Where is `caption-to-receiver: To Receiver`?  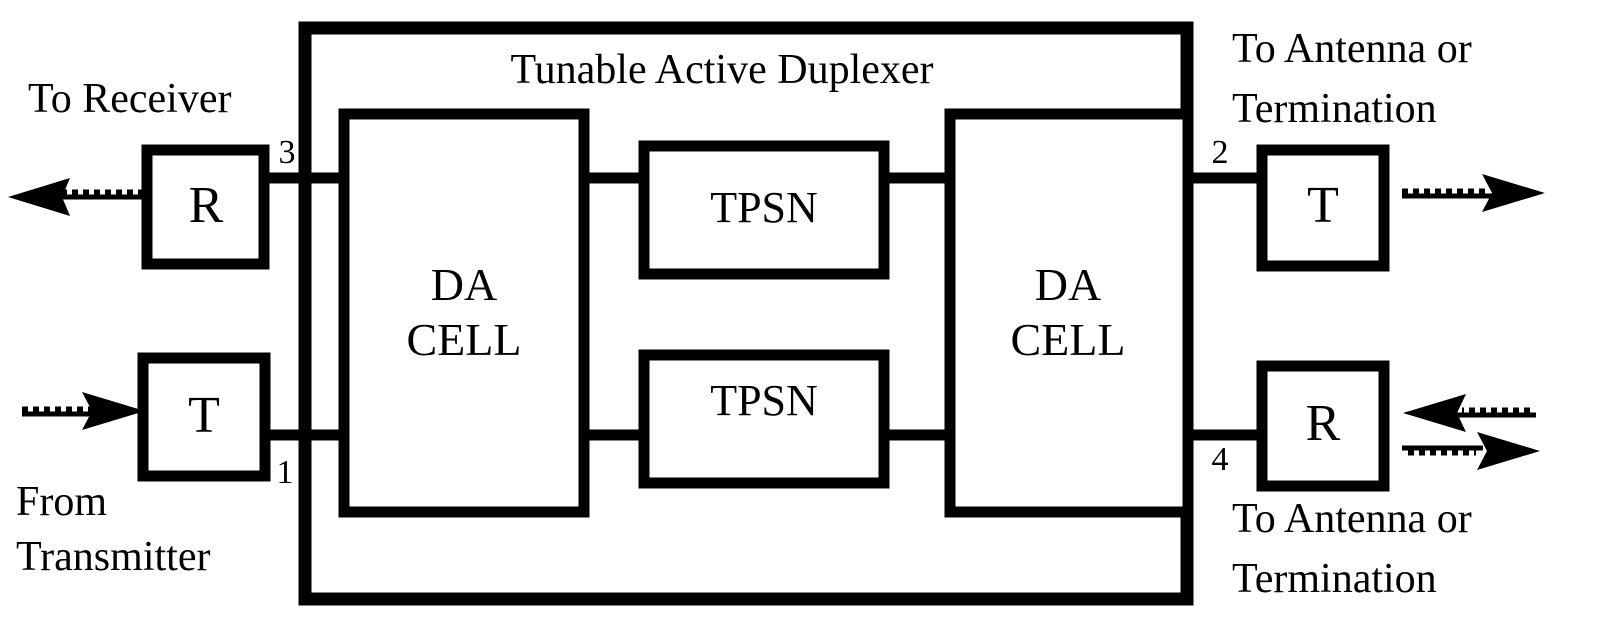 caption-to-receiver: To Receiver is located at coordinates (129, 99).